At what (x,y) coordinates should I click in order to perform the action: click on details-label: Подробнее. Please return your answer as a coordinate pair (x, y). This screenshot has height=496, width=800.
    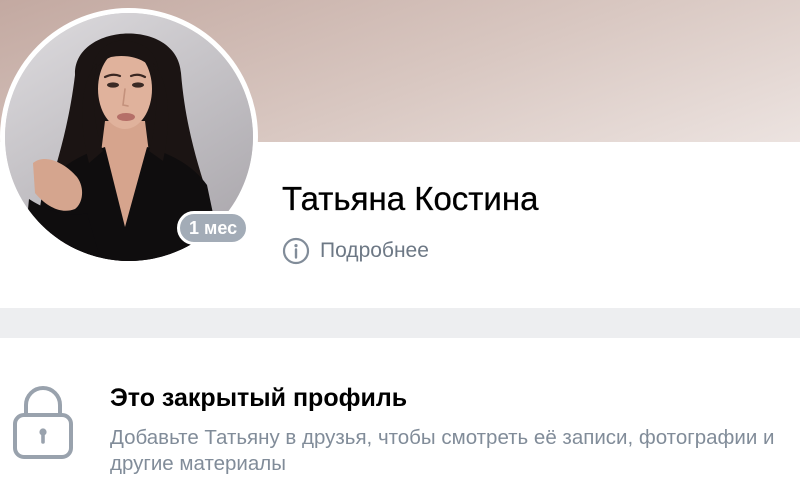
    Looking at the image, I should click on (374, 250).